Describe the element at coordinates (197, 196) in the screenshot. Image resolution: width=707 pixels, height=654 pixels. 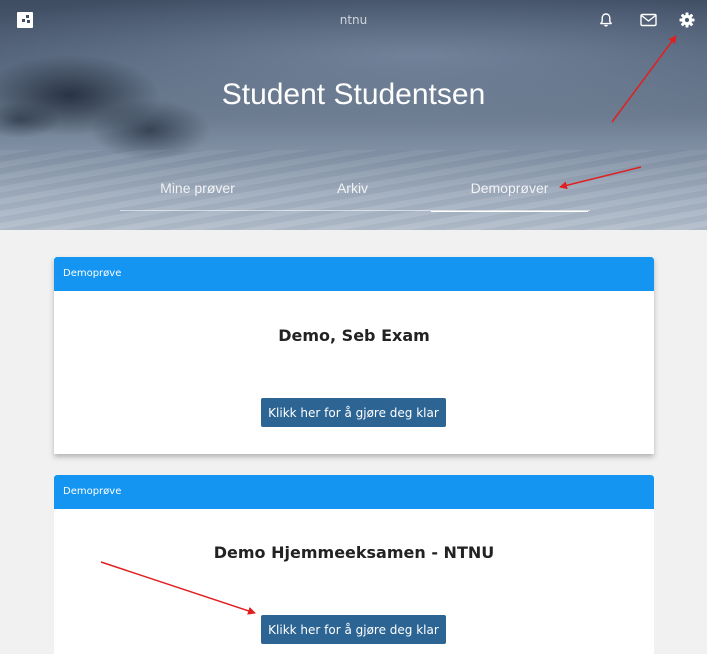
I see `tab-mine-prover: Mine prøver` at that location.